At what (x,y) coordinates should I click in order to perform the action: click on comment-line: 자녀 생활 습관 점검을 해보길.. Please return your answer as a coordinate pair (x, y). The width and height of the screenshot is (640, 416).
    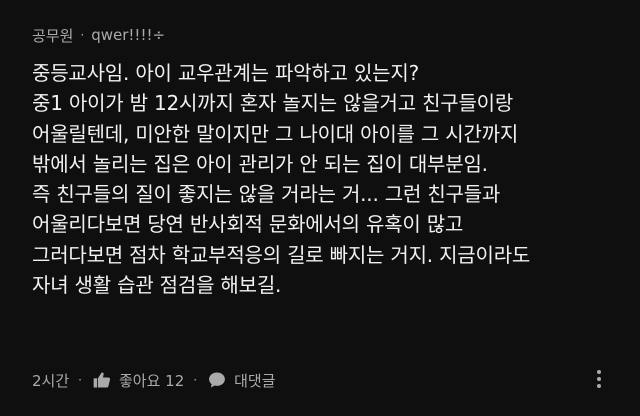
    Looking at the image, I should click on (157, 285).